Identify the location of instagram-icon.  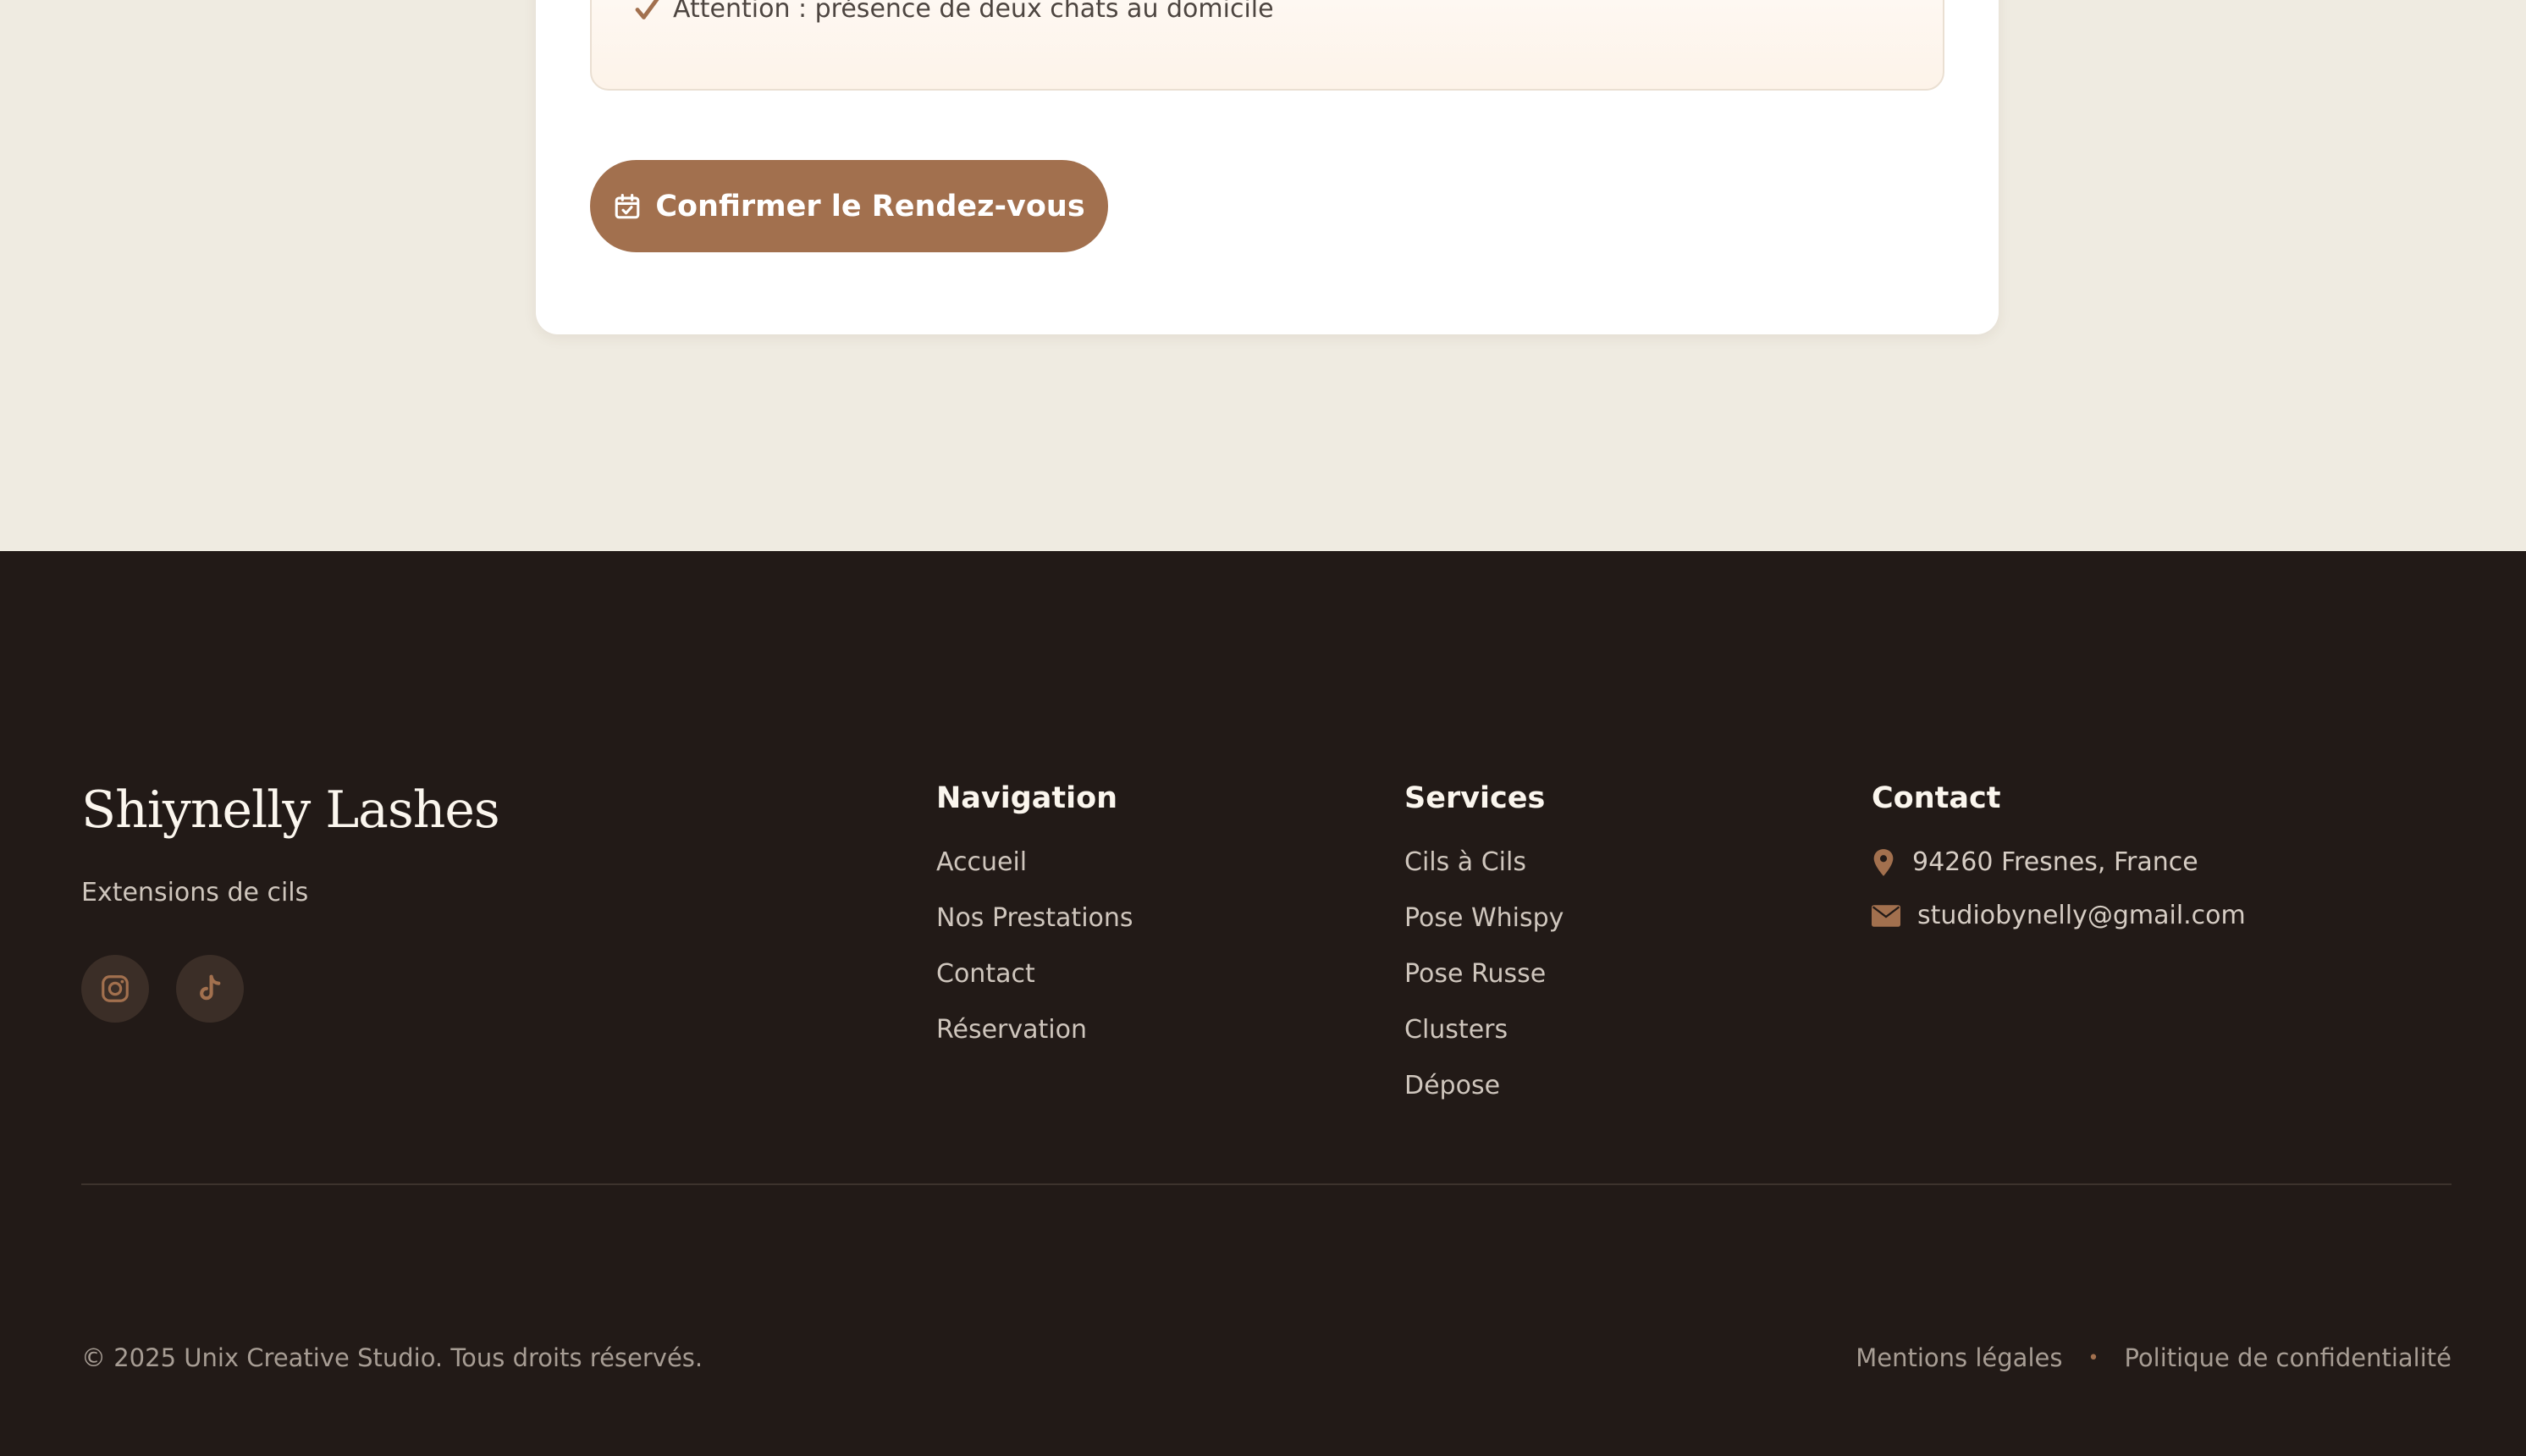
(115, 988).